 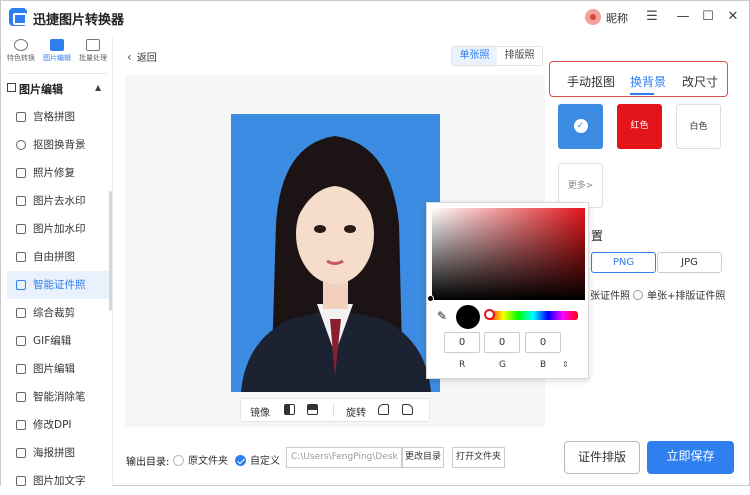 I want to click on swatch-red: 红色, so click(x=639, y=126).